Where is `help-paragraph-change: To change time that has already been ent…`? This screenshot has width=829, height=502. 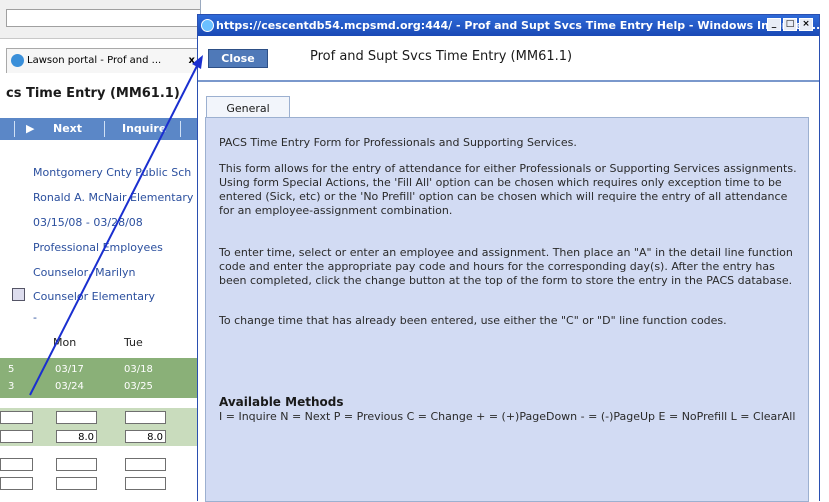
help-paragraph-change: To change time that has already been ent… is located at coordinates (473, 320).